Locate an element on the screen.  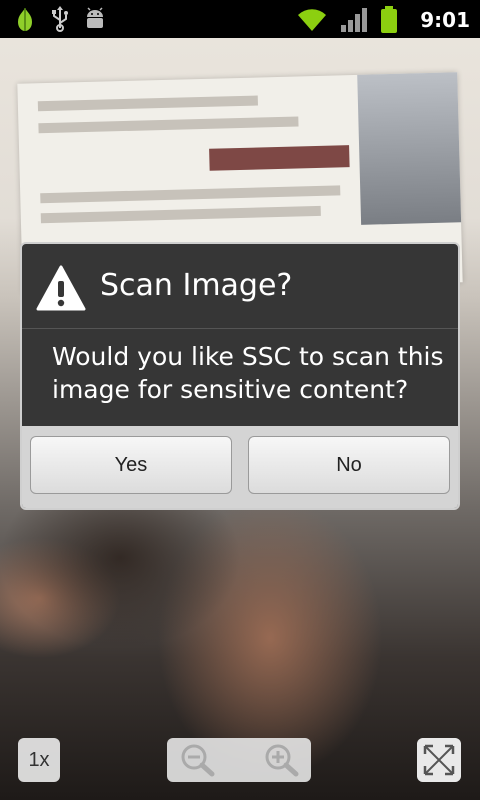
notification-icons is located at coordinates (60, 19).